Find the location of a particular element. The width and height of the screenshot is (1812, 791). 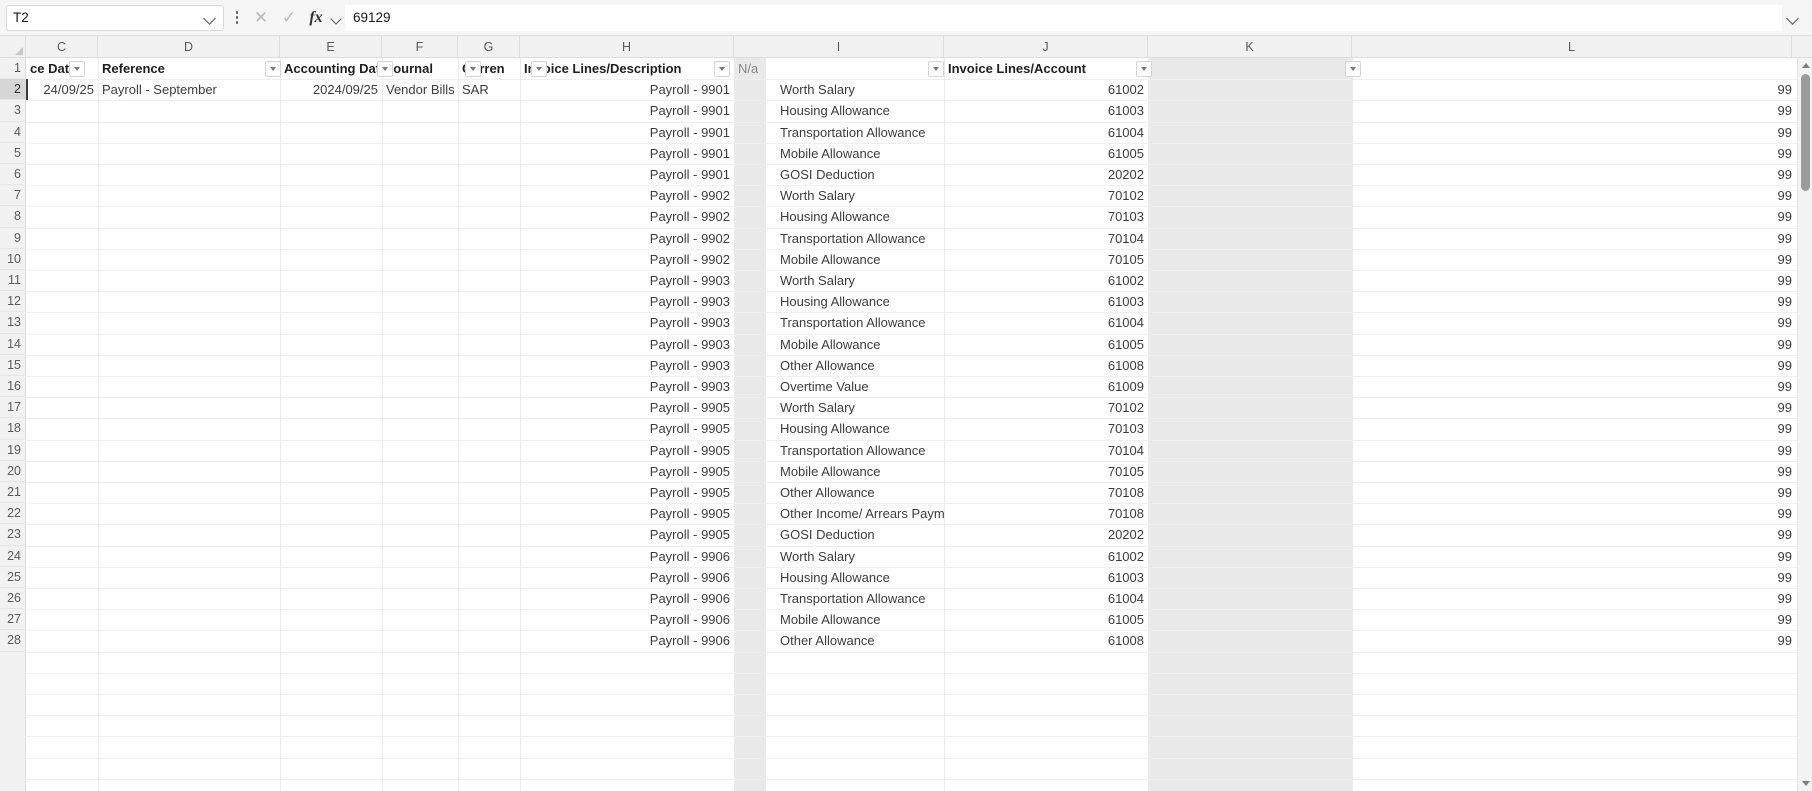

row-header-5: 5 is located at coordinates (13, 153).